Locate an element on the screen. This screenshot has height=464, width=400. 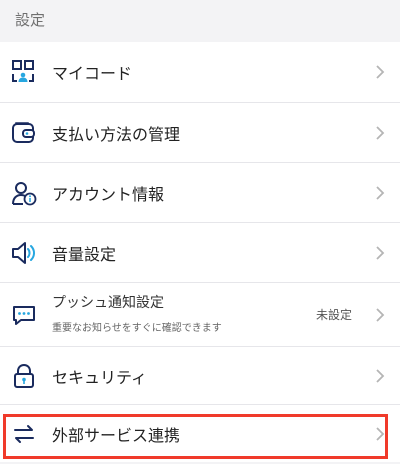
qr-code-icon is located at coordinates (24, 72).